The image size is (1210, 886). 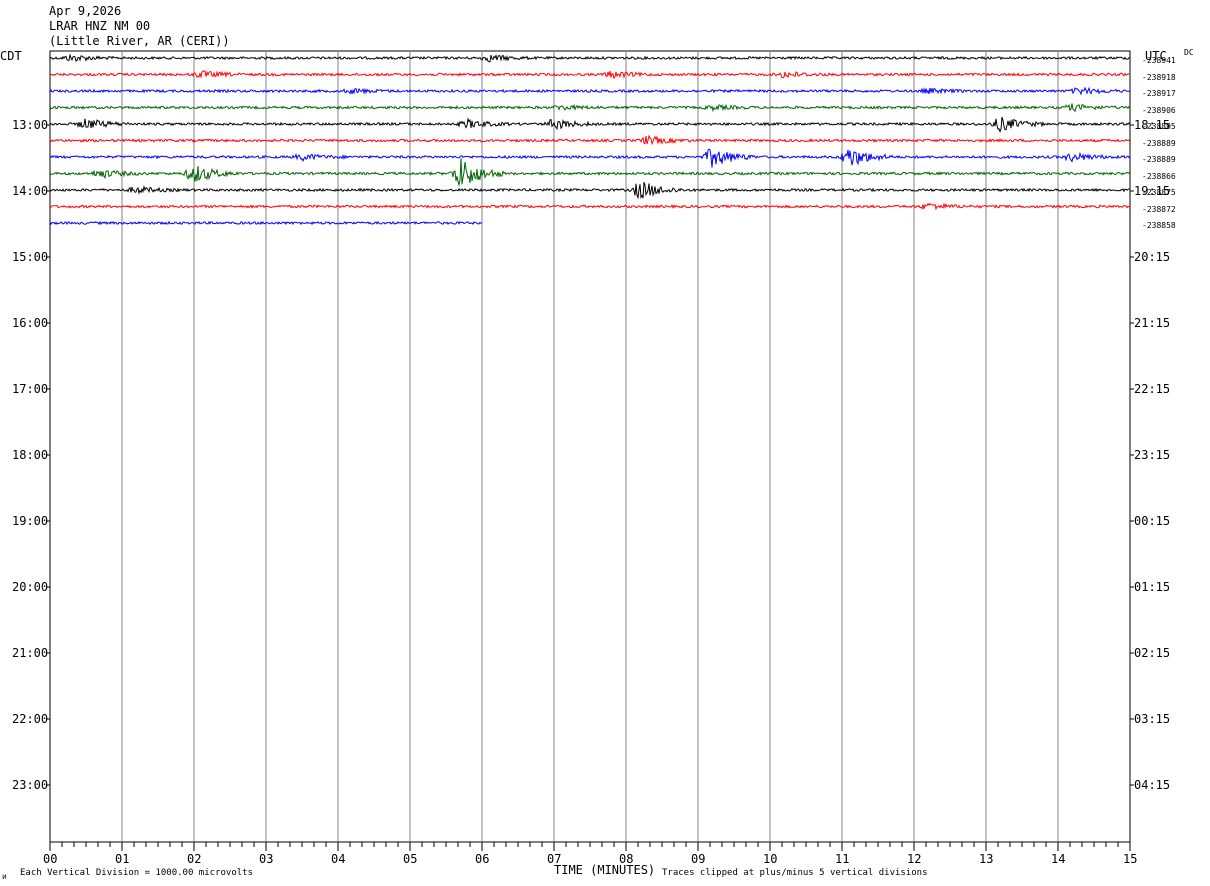 I want to click on hour-label-left: 13:00, so click(x=30, y=125).